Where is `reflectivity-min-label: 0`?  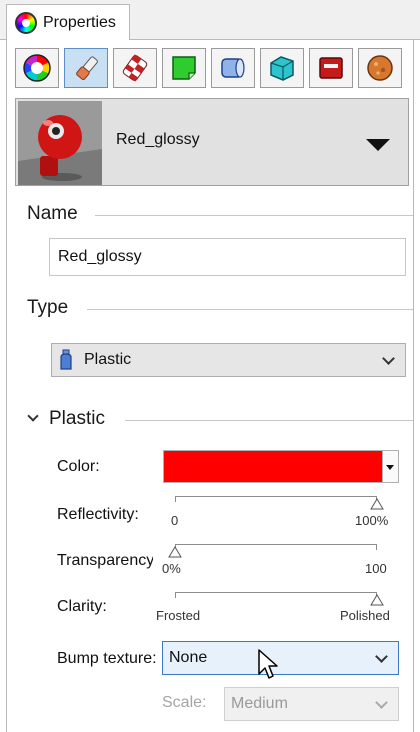
reflectivity-min-label: 0 is located at coordinates (175, 520).